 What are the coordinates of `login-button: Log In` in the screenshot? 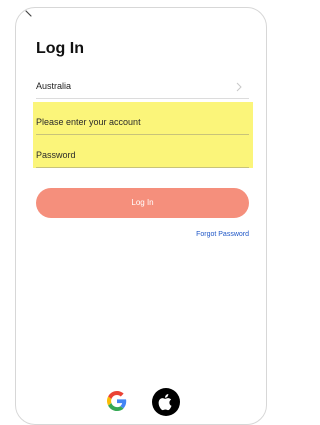 It's located at (142, 203).